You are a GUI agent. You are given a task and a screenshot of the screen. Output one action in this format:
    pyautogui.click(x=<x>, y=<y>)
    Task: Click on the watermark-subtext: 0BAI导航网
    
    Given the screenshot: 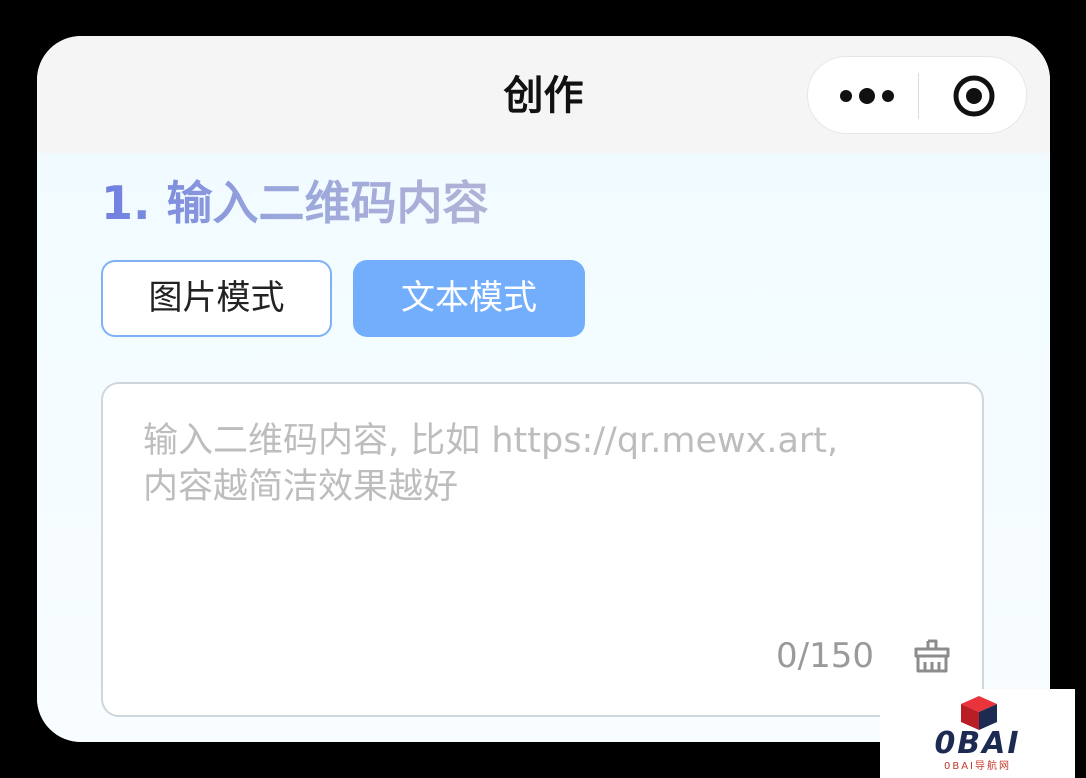 What is the action you would take?
    pyautogui.click(x=977, y=766)
    